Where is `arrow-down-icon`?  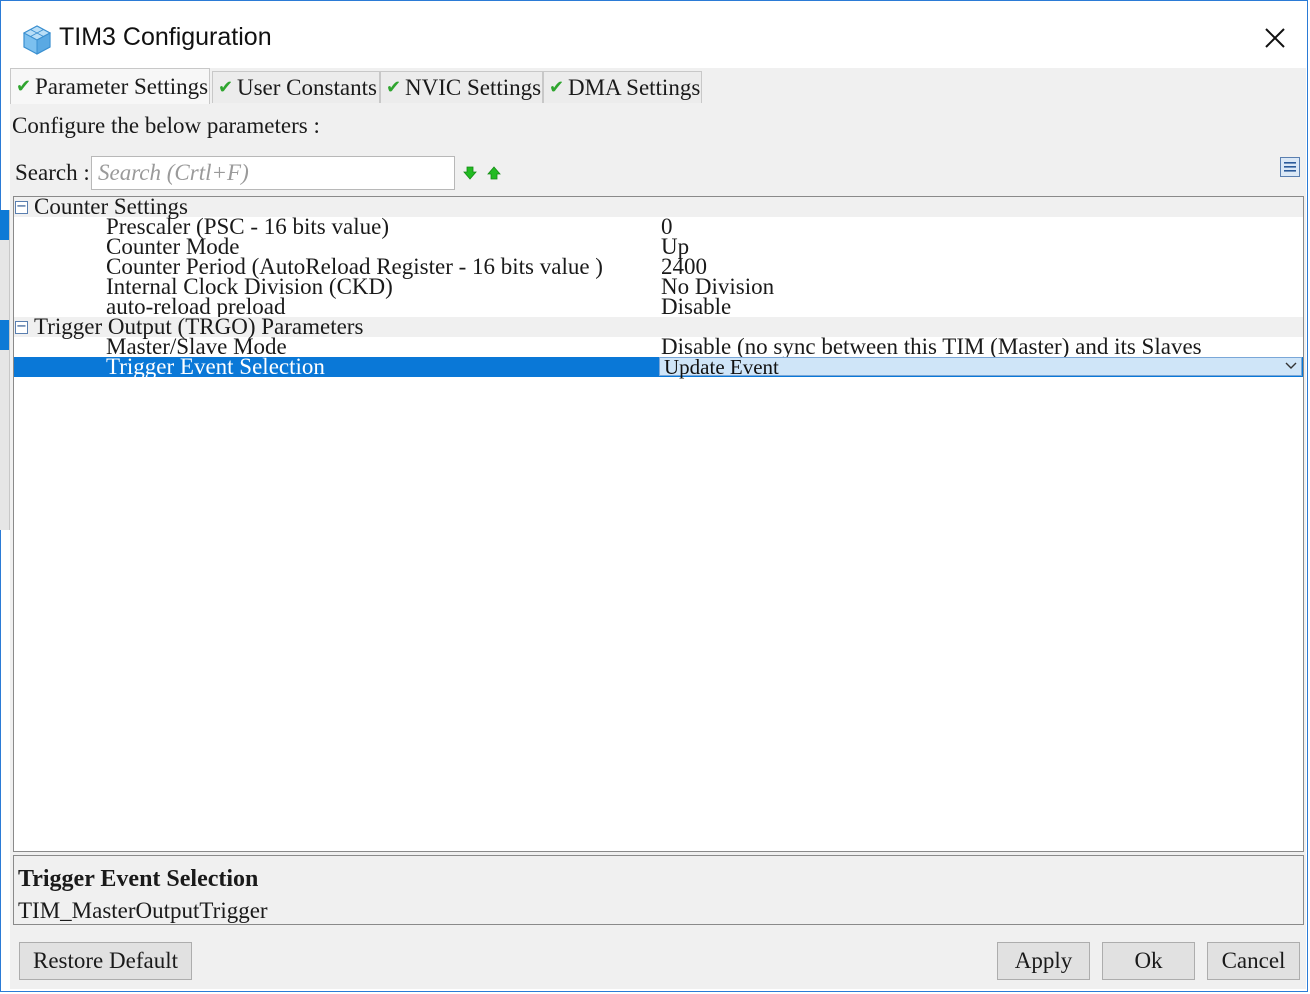 arrow-down-icon is located at coordinates (470, 173).